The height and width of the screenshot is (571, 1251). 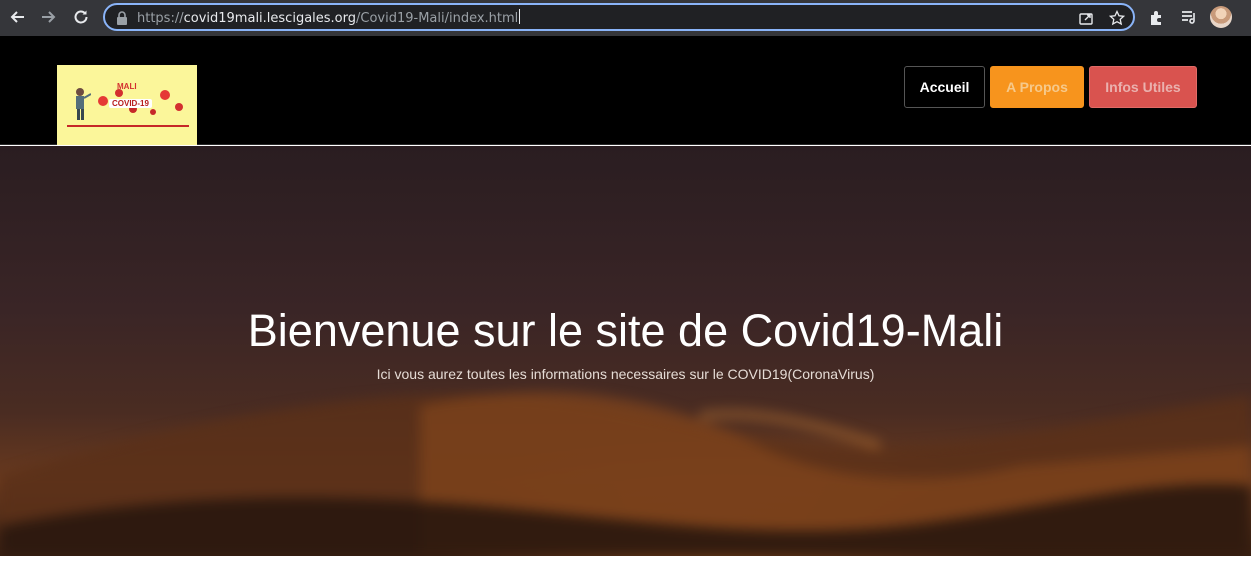 I want to click on nav-a-propos-button: A Propos, so click(x=1037, y=87).